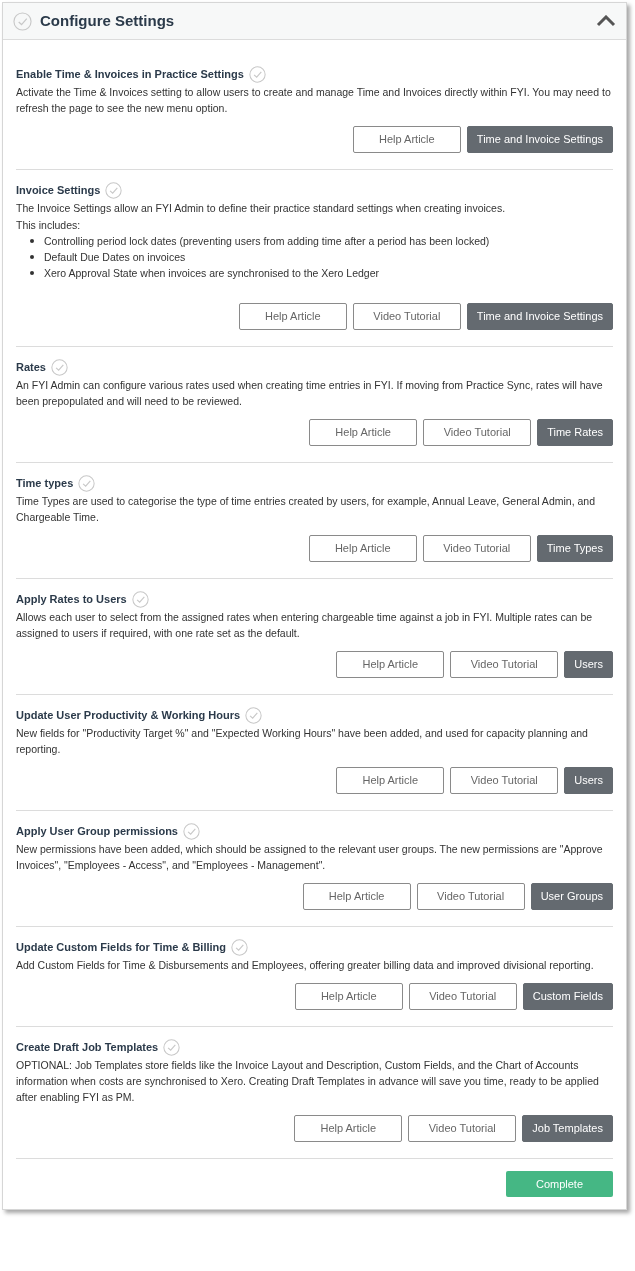 This screenshot has height=1271, width=635. Describe the element at coordinates (71, 600) in the screenshot. I see `section-title: Apply Rates to Users` at that location.